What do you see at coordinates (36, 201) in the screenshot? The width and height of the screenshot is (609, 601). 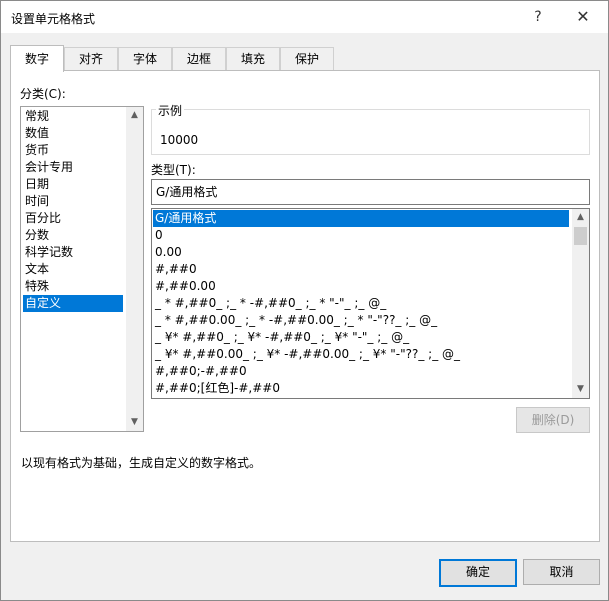 I see `category-item: 时间` at bounding box center [36, 201].